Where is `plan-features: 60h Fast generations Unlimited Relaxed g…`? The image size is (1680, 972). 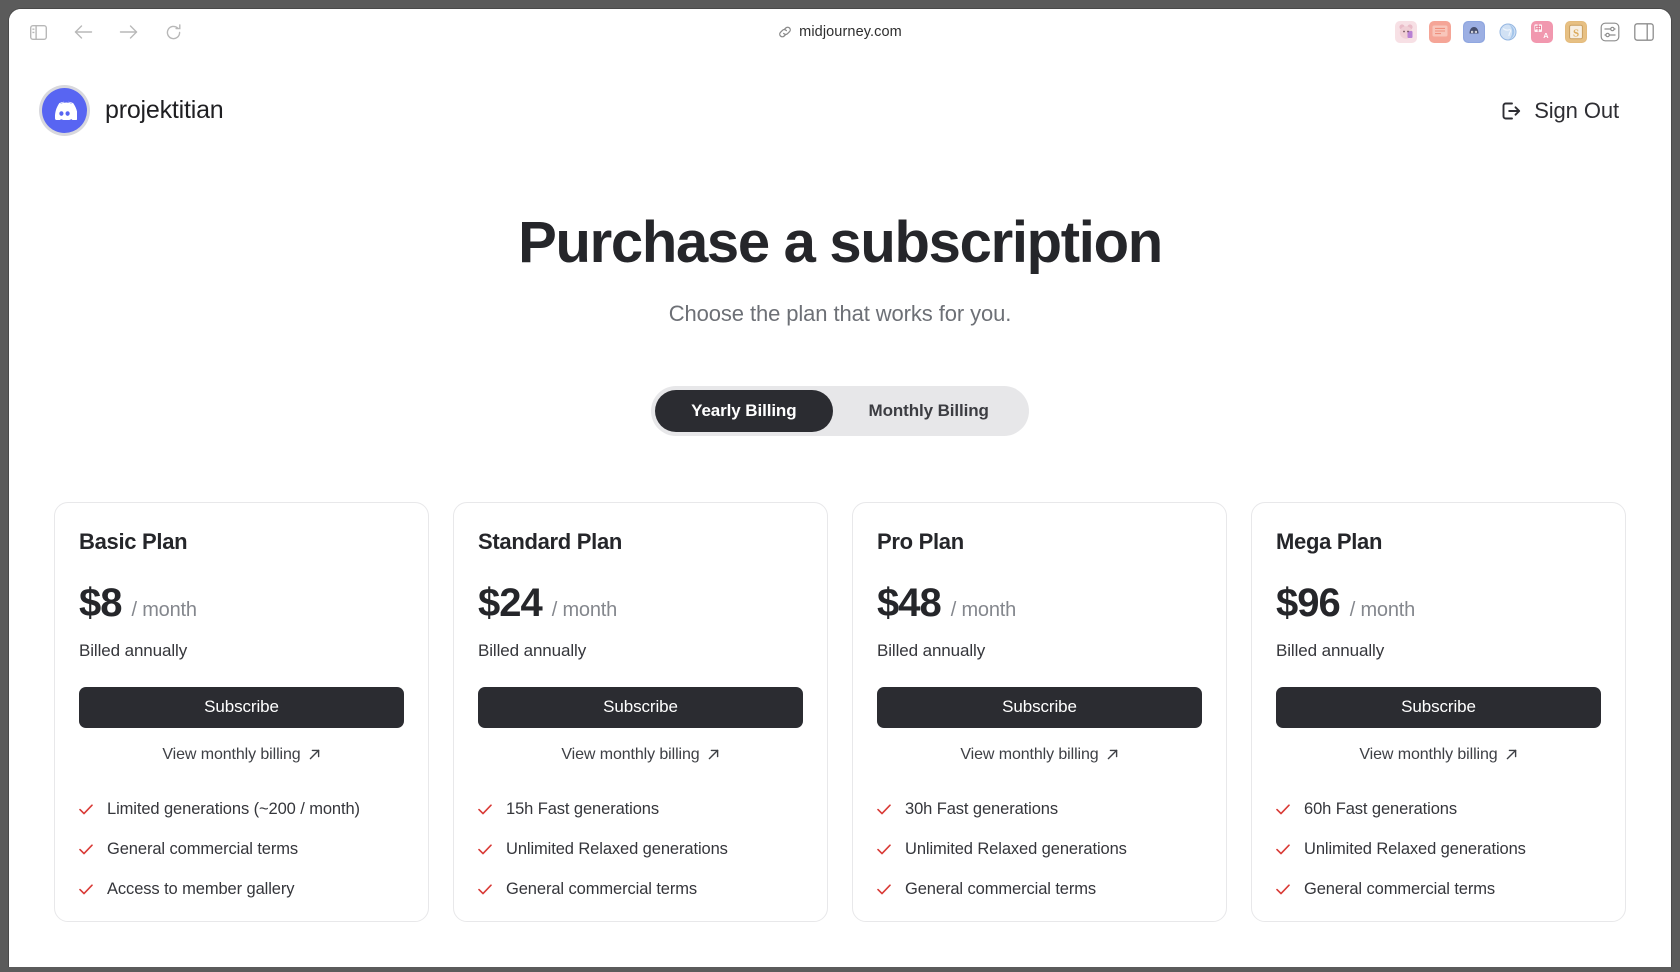 plan-features: 60h Fast generations Unlimited Relaxed g… is located at coordinates (1438, 849).